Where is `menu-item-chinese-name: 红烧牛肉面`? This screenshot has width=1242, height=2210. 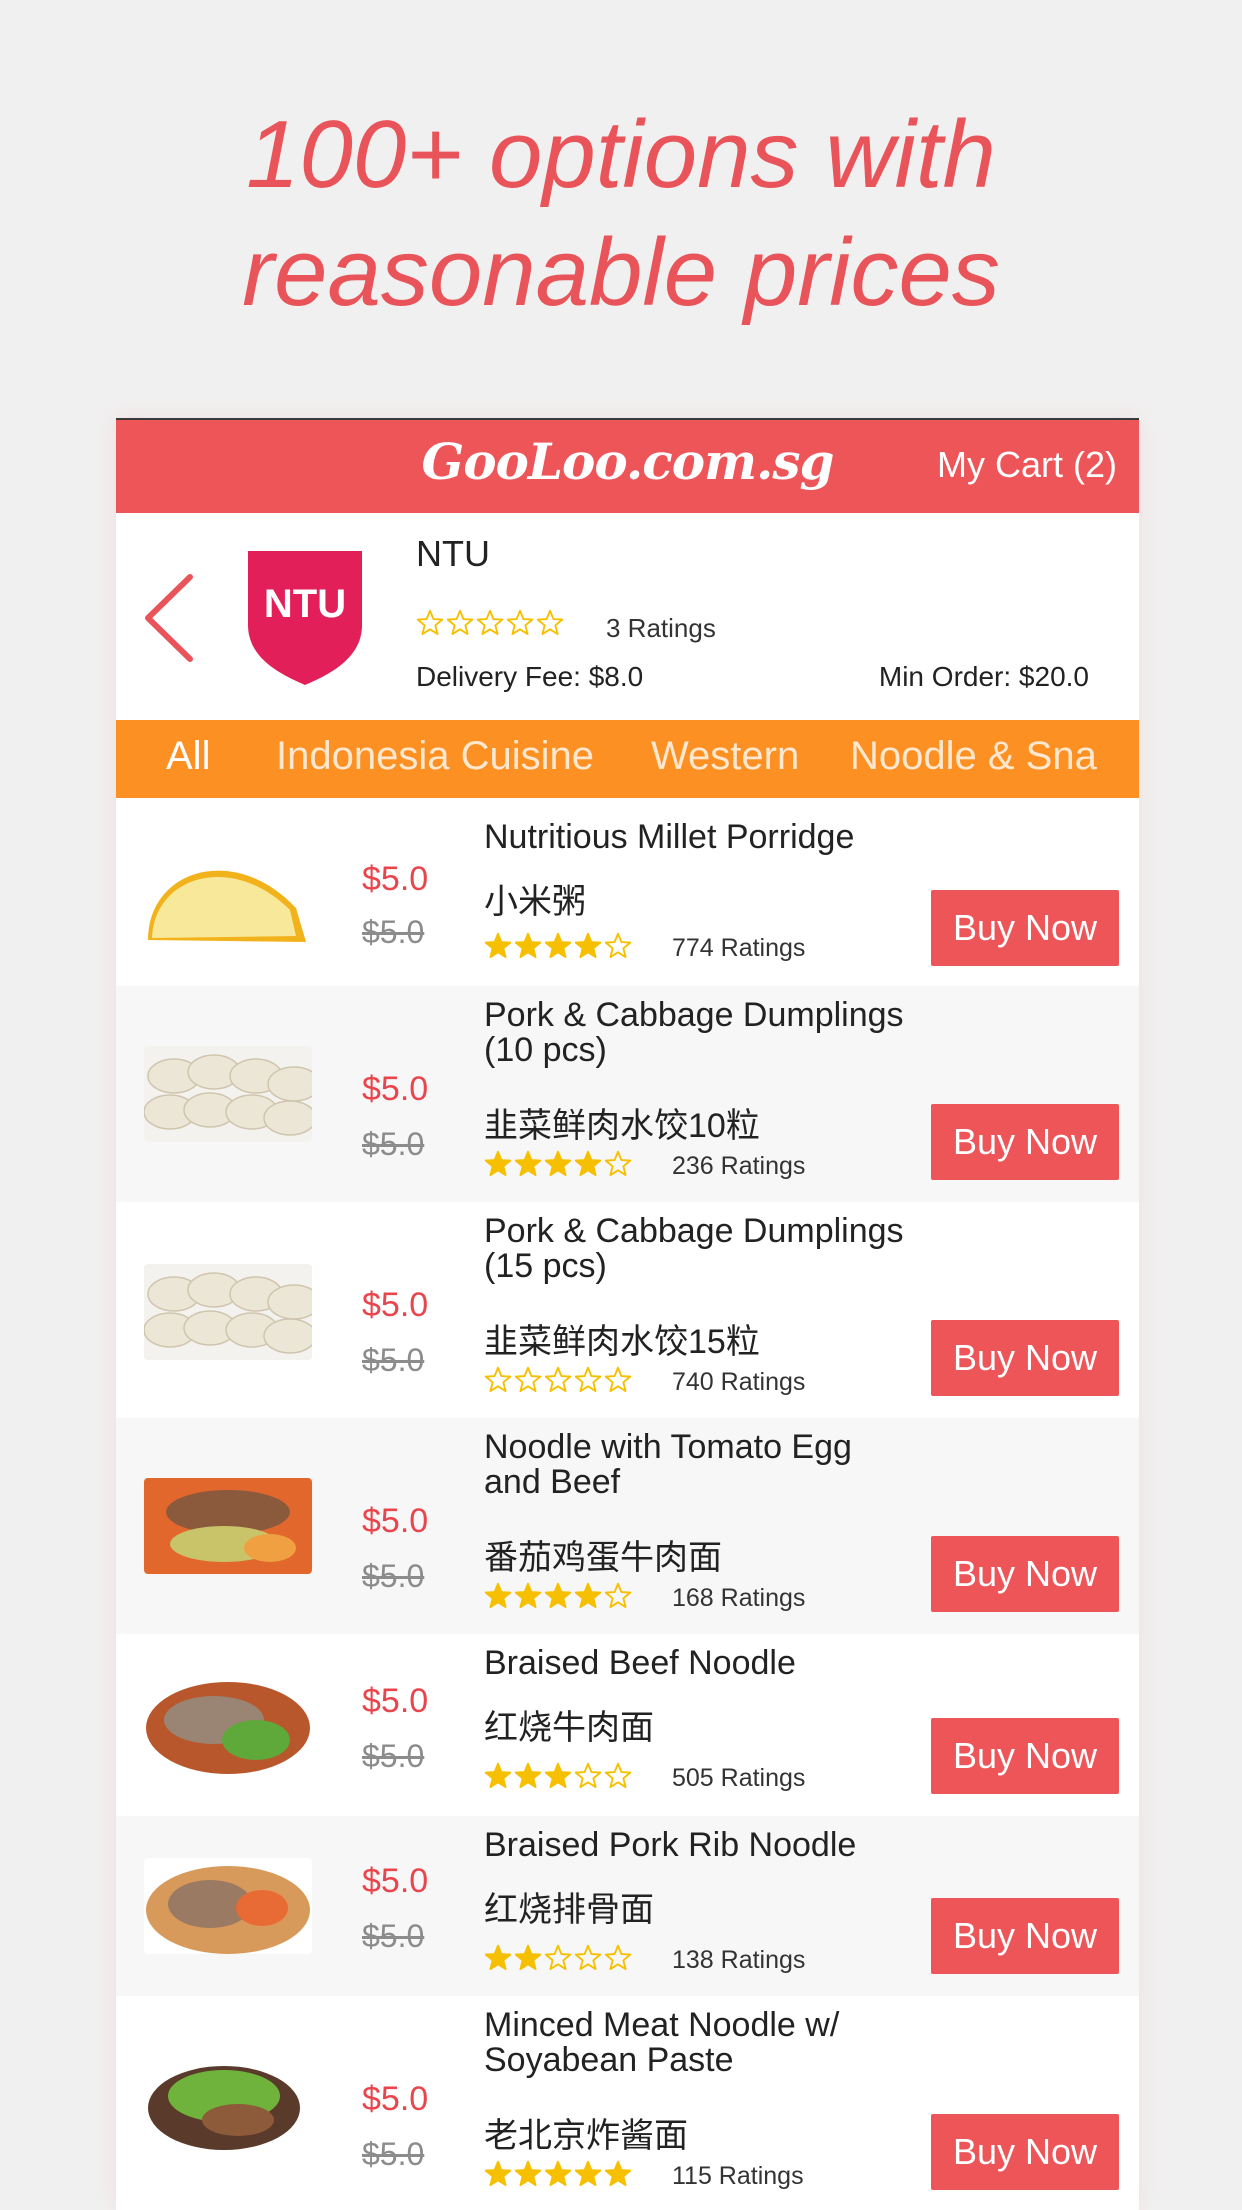 menu-item-chinese-name: 红烧牛肉面 is located at coordinates (569, 1728).